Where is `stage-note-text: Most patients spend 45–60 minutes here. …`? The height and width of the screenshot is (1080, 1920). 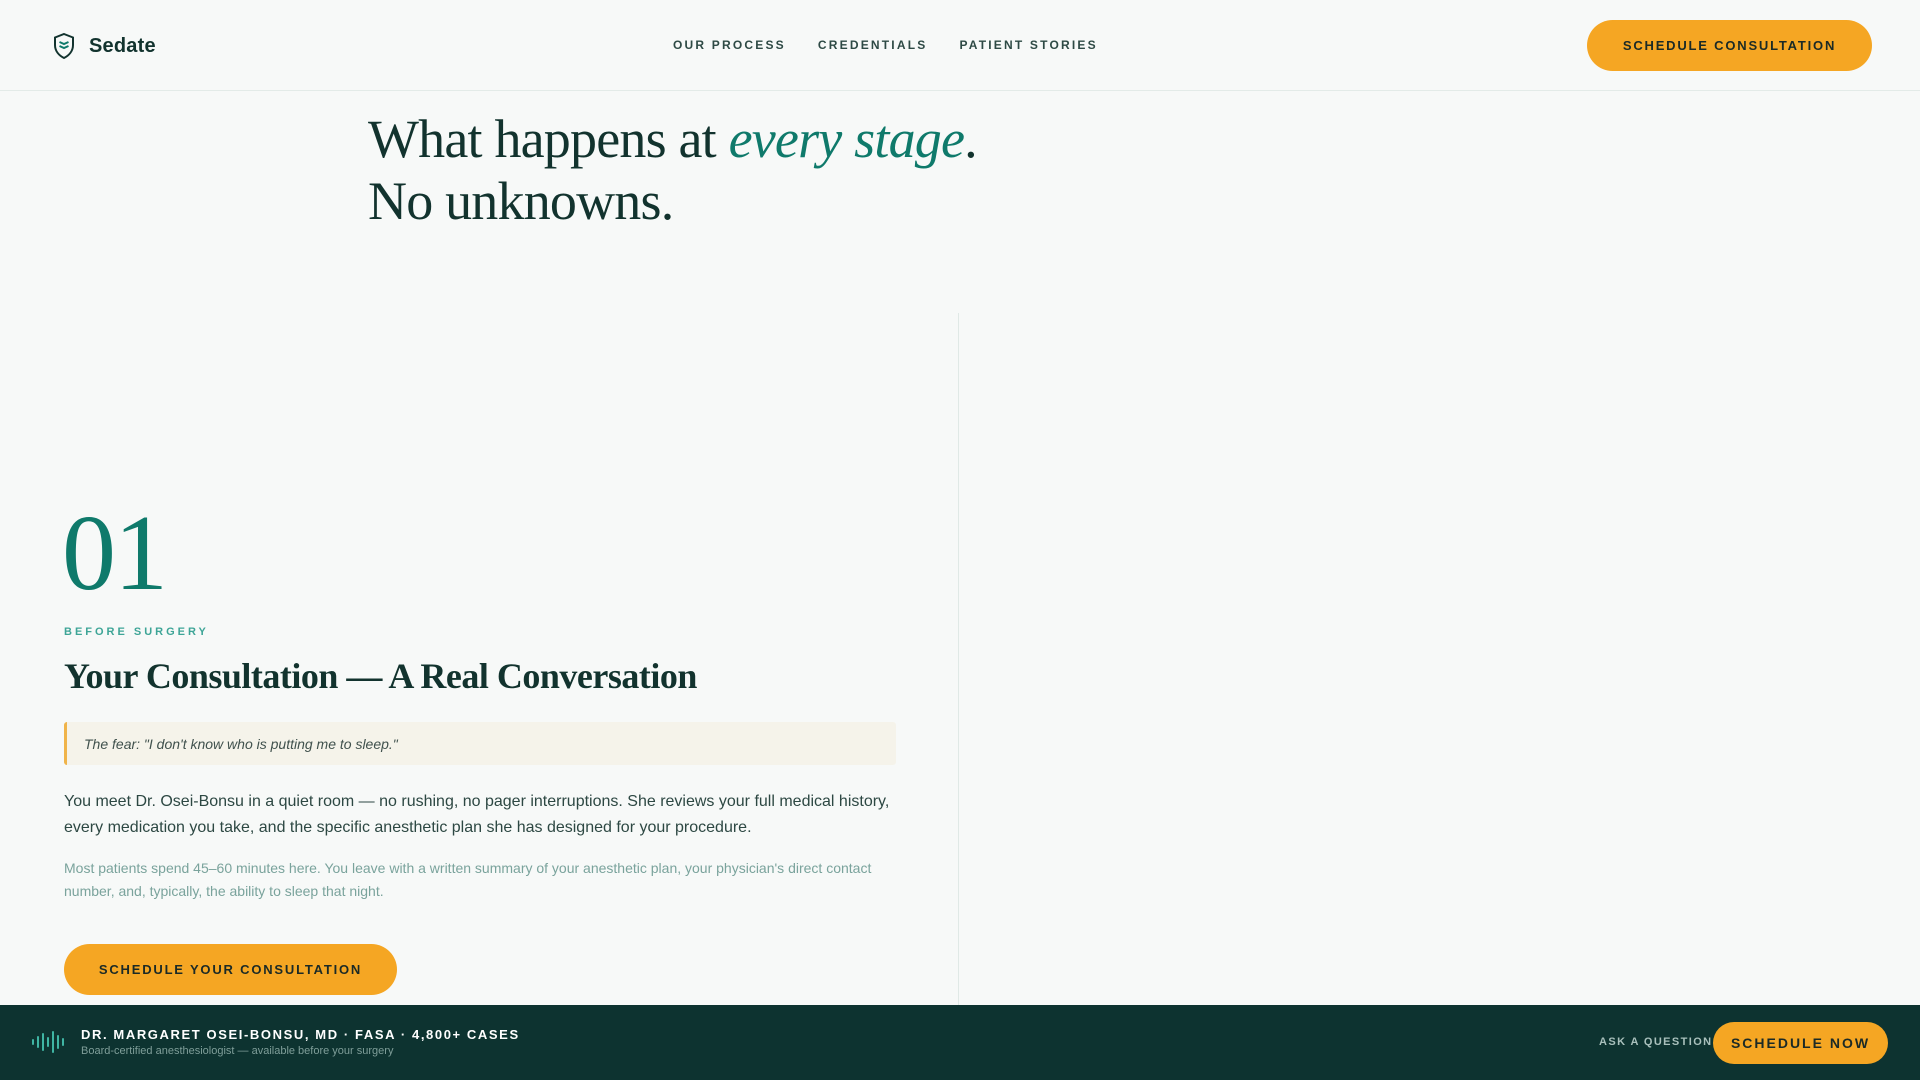
stage-note-text: Most patients spend 45–60 minutes here. … is located at coordinates (468, 879).